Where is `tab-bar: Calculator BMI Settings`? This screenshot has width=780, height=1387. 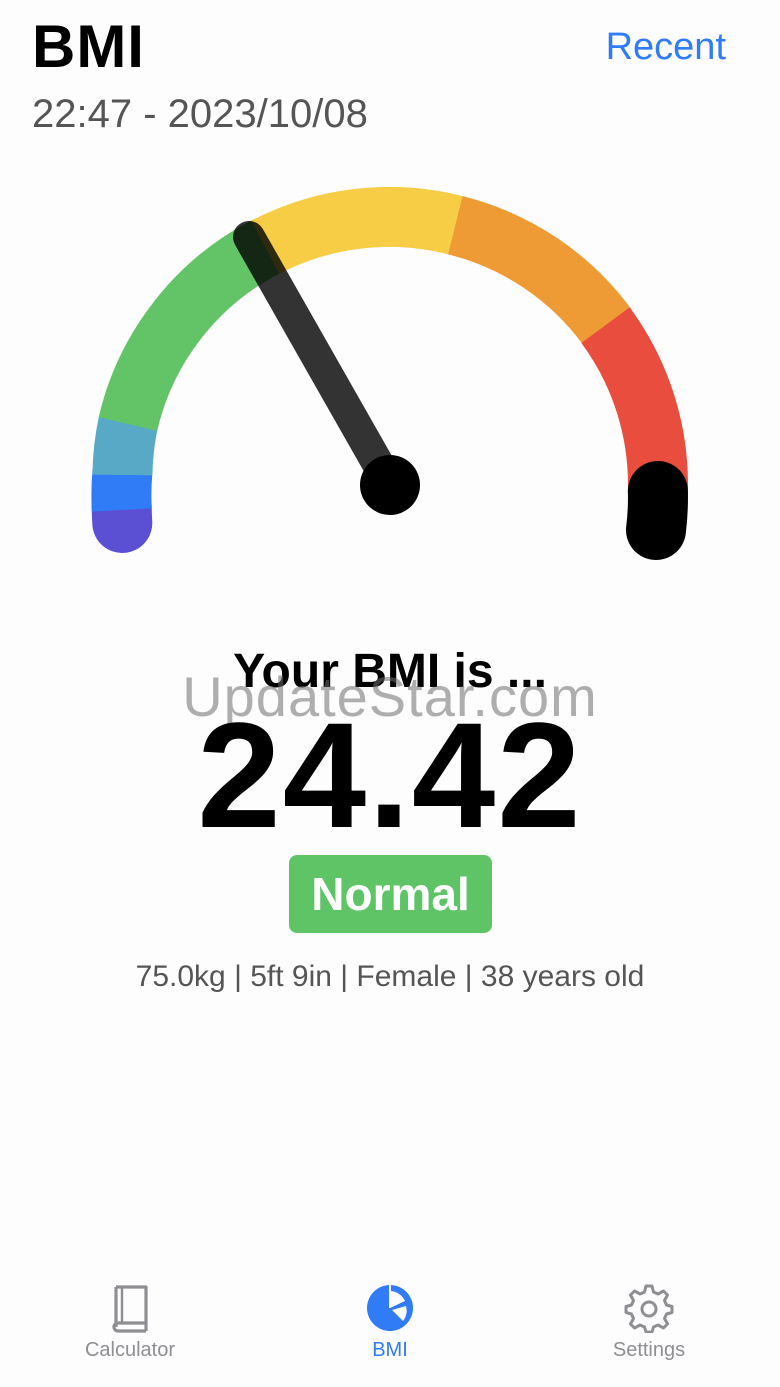
tab-bar: Calculator BMI Settings is located at coordinates (390, 1332).